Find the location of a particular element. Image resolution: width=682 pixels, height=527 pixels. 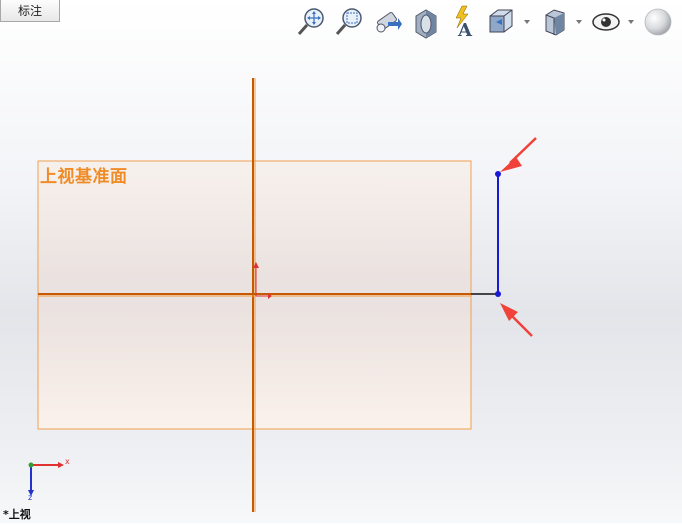

dynamic-annotation-view-button: A is located at coordinates (464, 22).